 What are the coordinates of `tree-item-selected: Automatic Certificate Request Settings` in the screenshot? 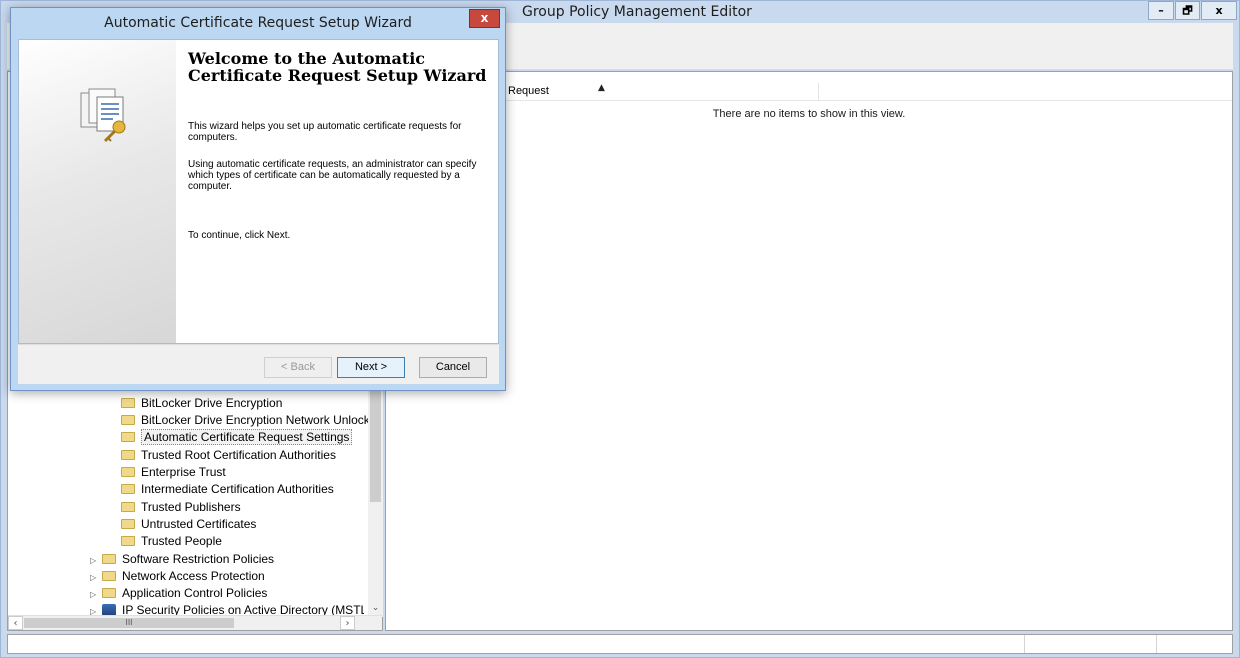 It's located at (237, 437).